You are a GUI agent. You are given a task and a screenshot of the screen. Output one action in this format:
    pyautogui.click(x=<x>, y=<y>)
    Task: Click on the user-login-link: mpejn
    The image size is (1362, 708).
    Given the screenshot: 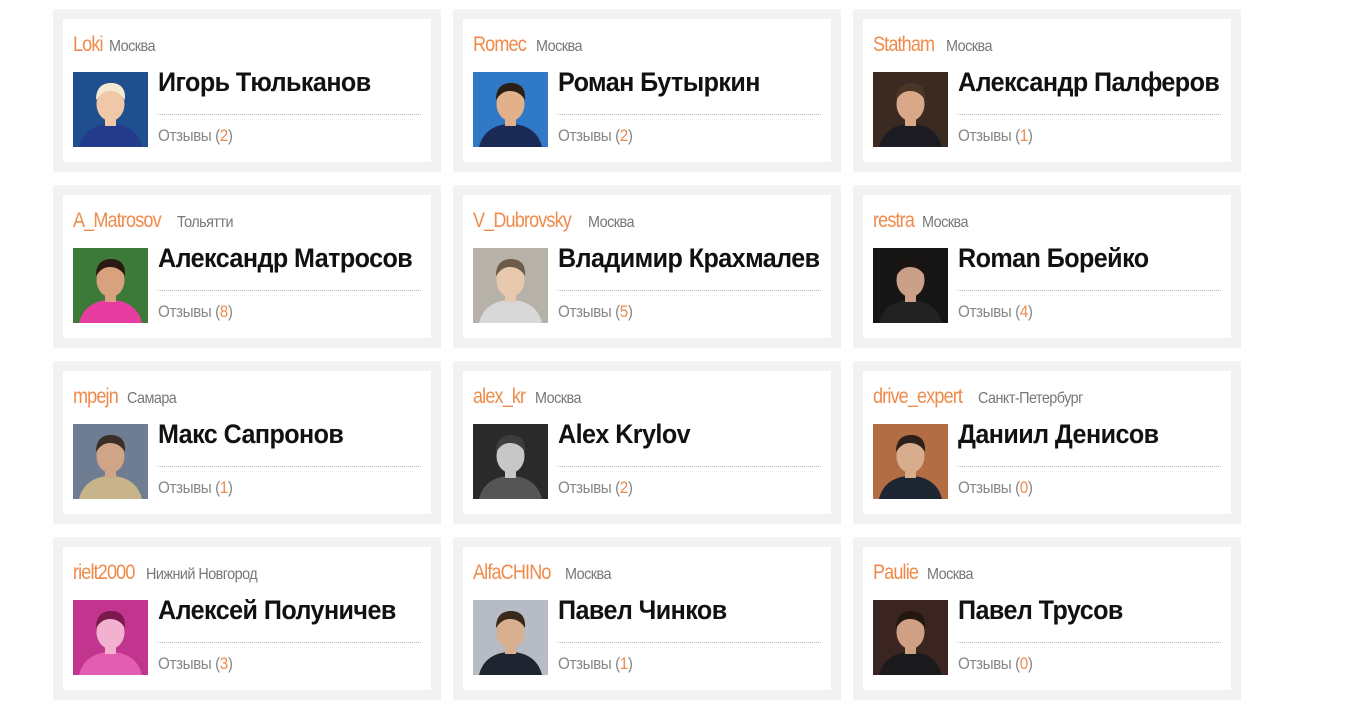 What is the action you would take?
    pyautogui.click(x=96, y=397)
    